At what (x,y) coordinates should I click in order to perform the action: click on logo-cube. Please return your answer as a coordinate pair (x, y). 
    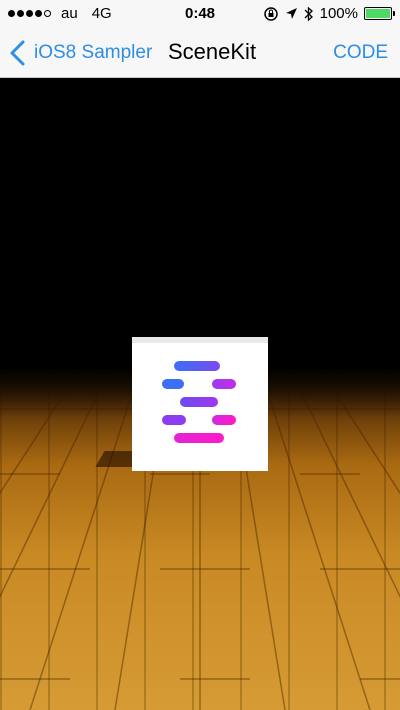
    Looking at the image, I should click on (200, 404).